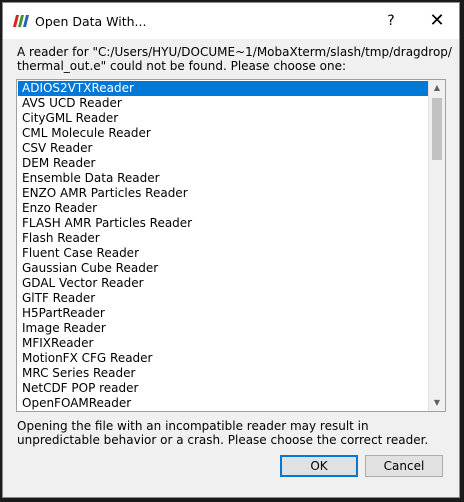 This screenshot has width=464, height=502. I want to click on scroll-thumb, so click(437, 129).